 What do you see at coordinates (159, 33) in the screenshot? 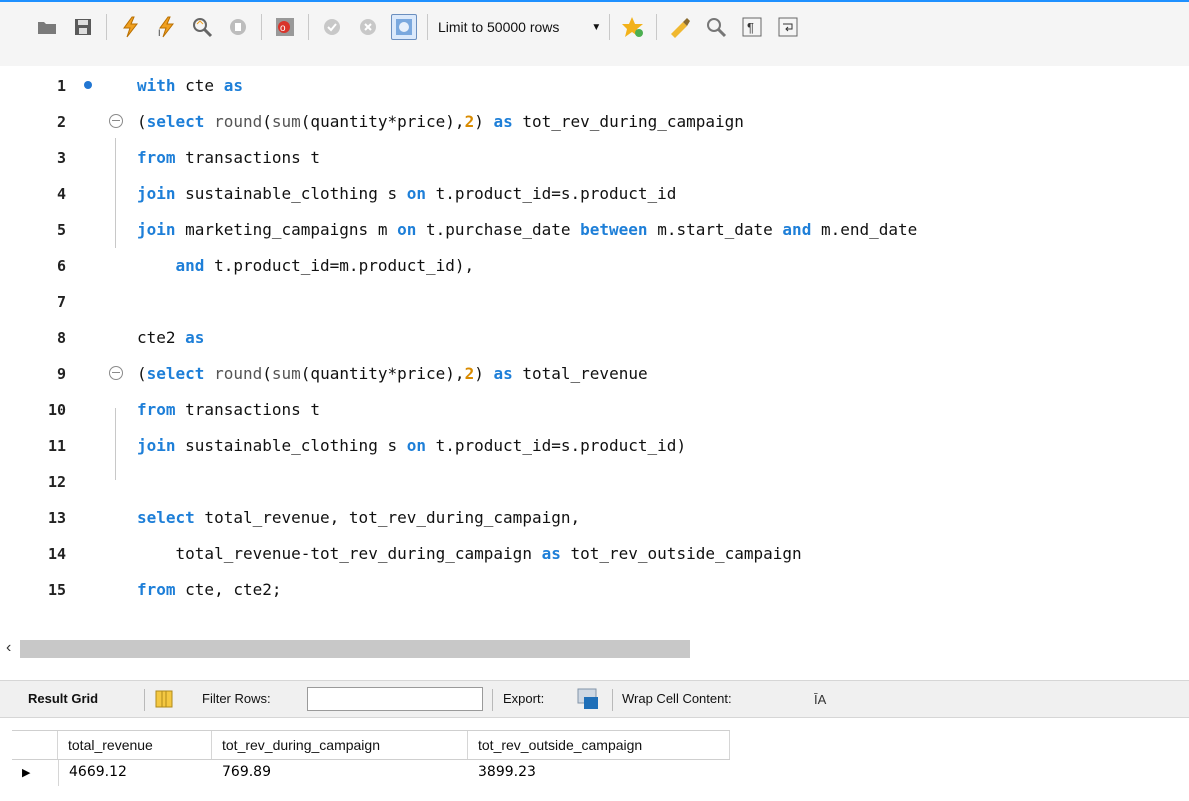
I see `svg-text: I` at bounding box center [159, 33].